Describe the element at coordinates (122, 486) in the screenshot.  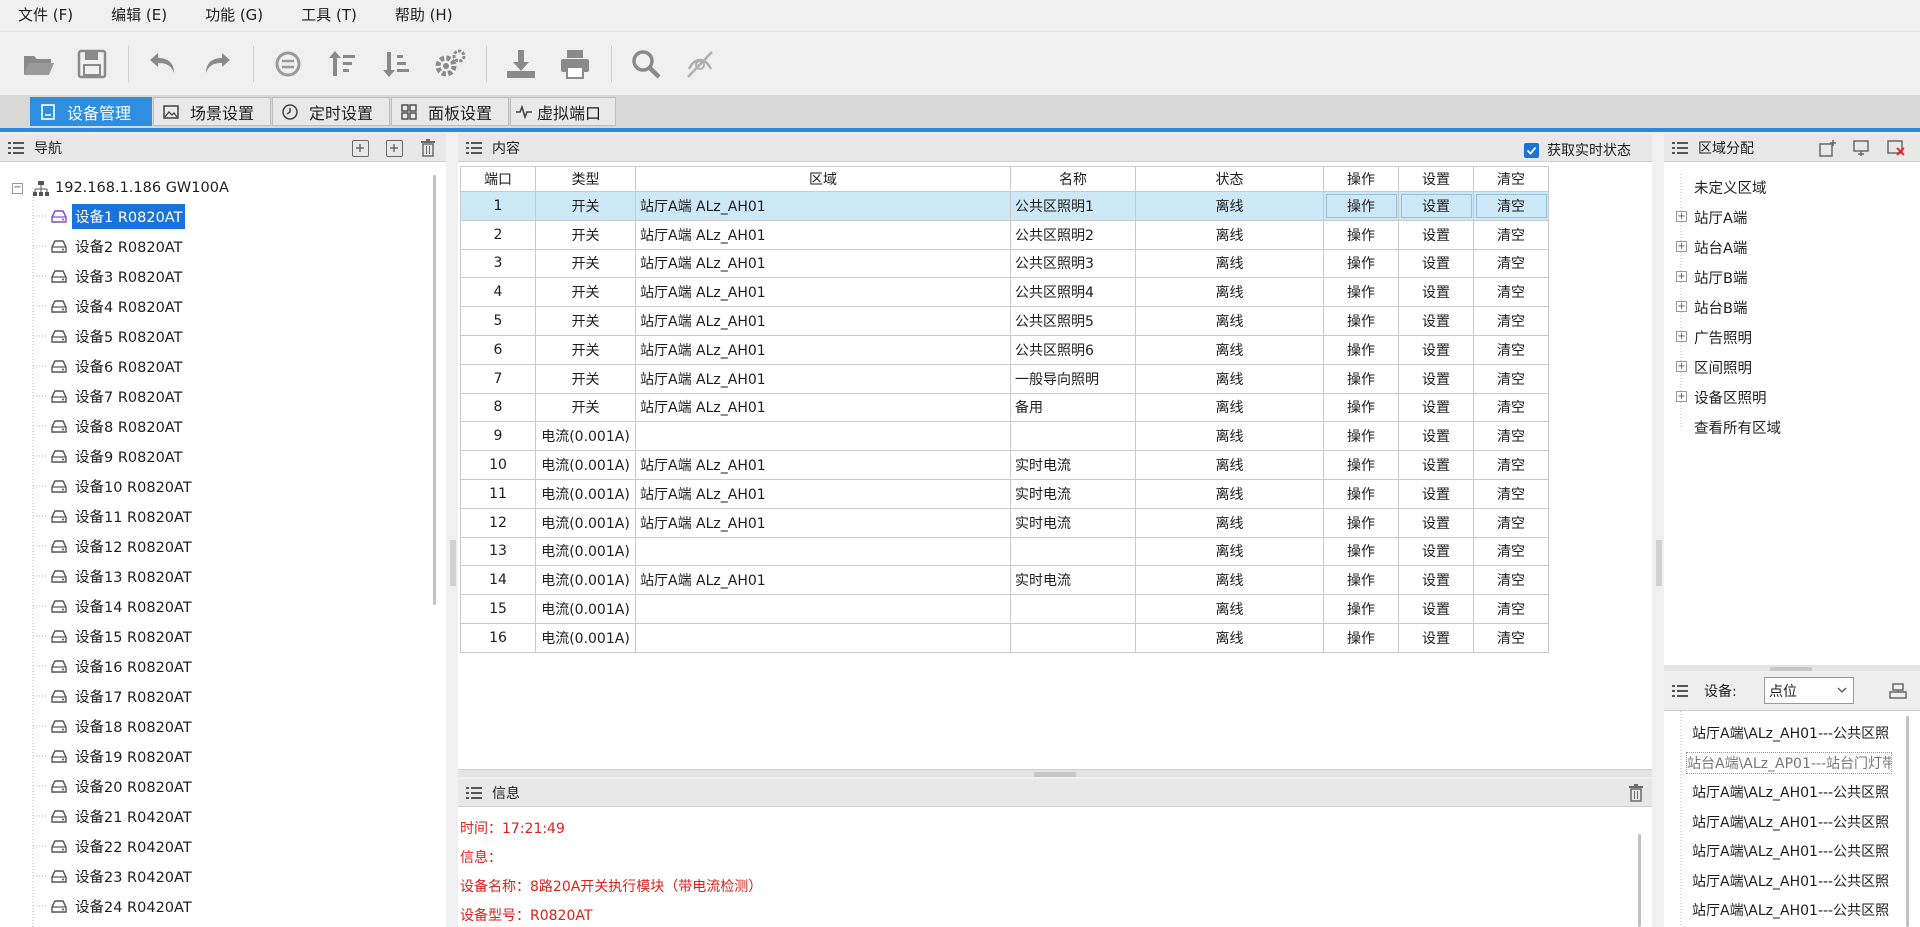
I see `nav-device-item: 设备10 R0820AT` at that location.